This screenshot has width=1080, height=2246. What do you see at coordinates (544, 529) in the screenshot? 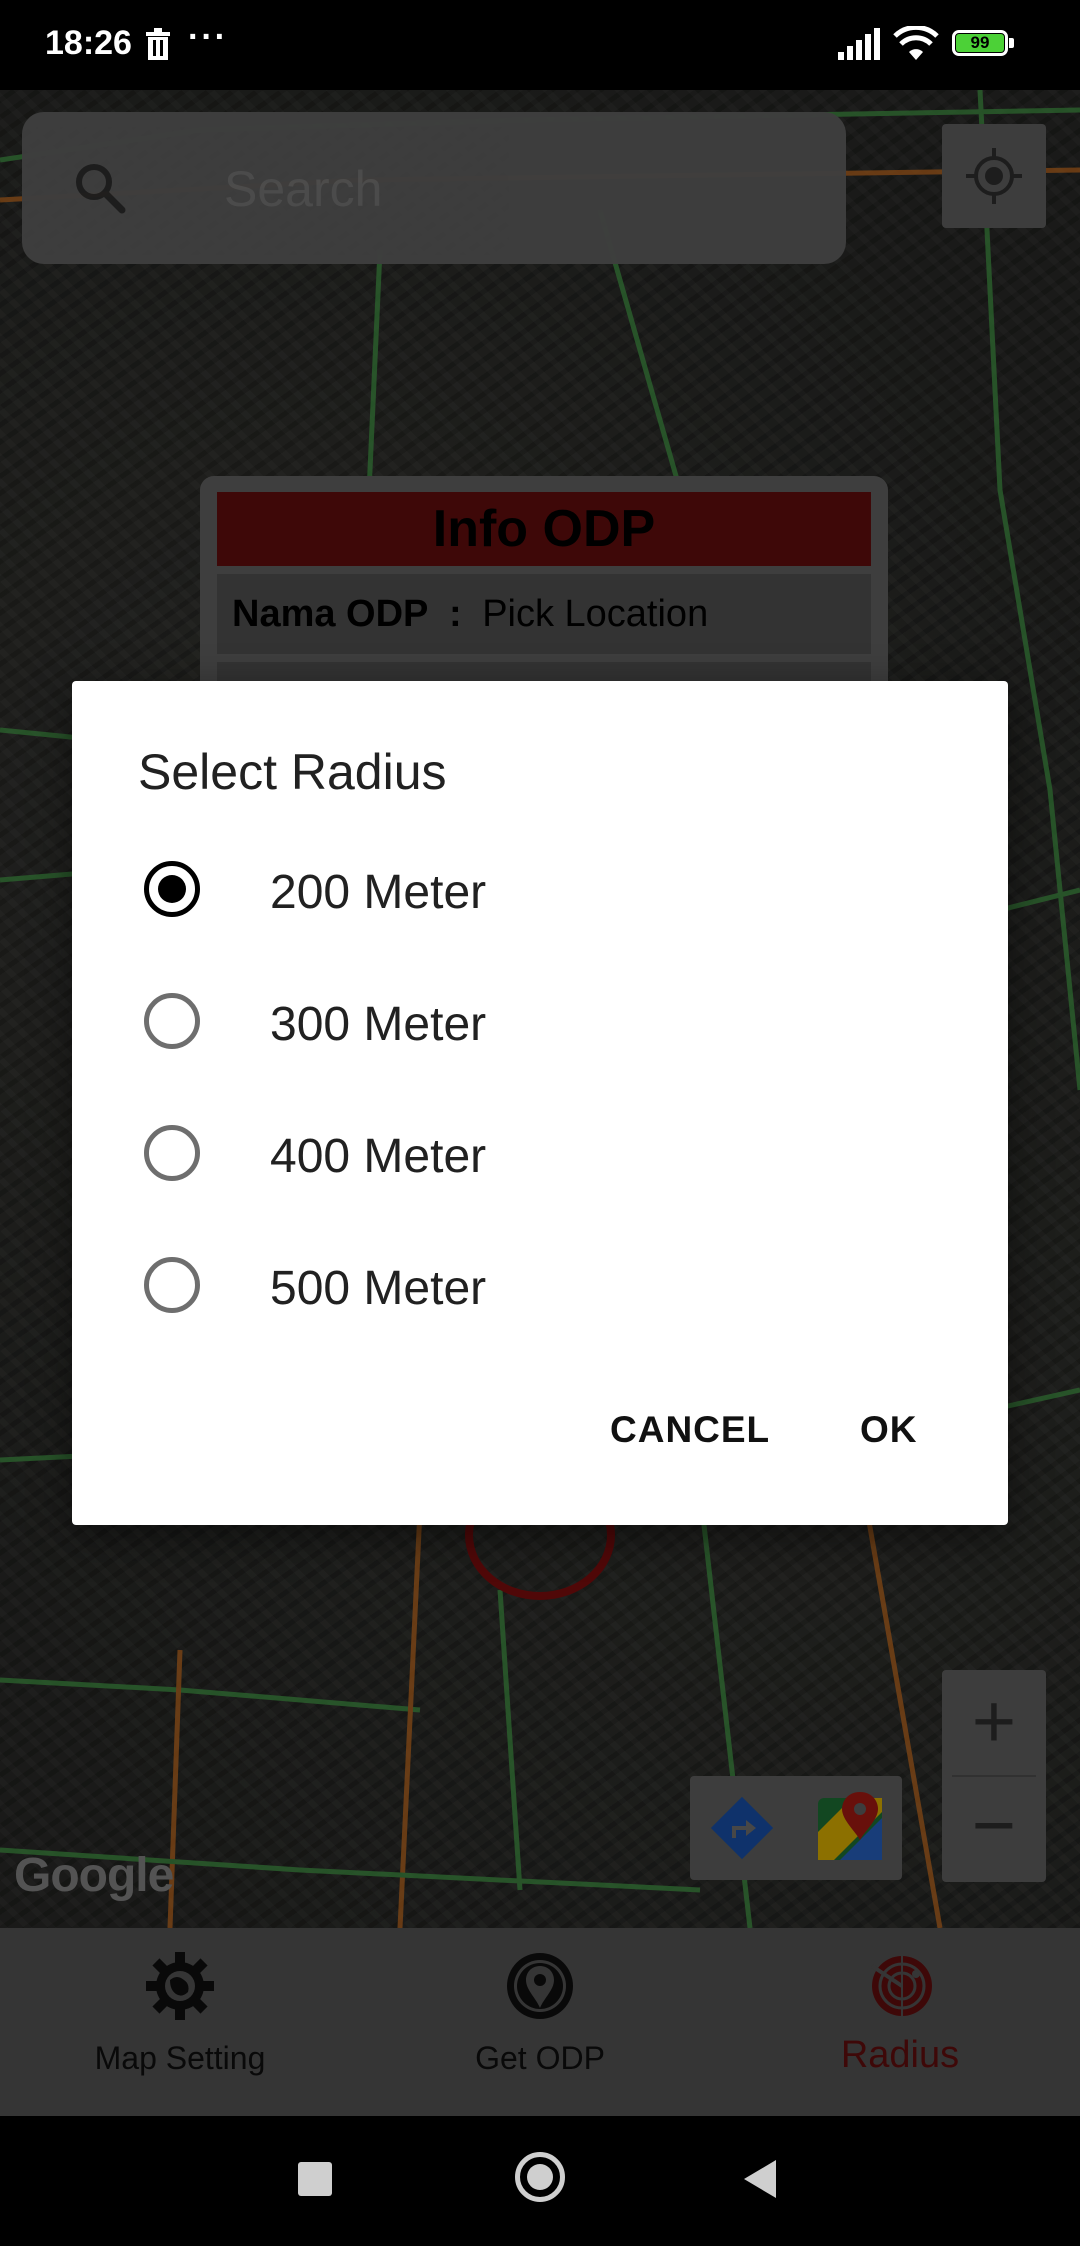
I see `info-odp-title: Info ODP` at bounding box center [544, 529].